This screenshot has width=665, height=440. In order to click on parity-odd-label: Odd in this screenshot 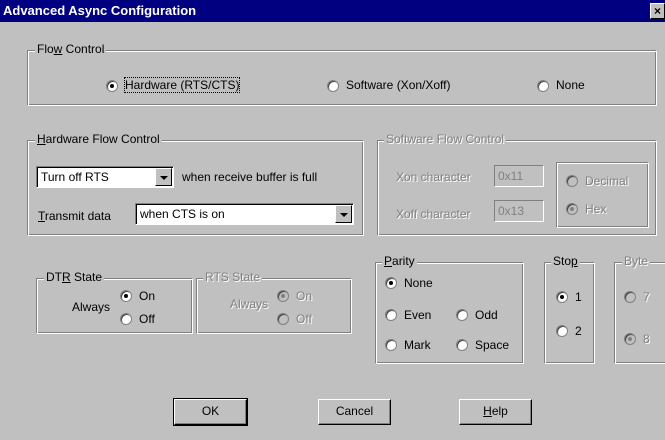, I will do `click(486, 315)`.